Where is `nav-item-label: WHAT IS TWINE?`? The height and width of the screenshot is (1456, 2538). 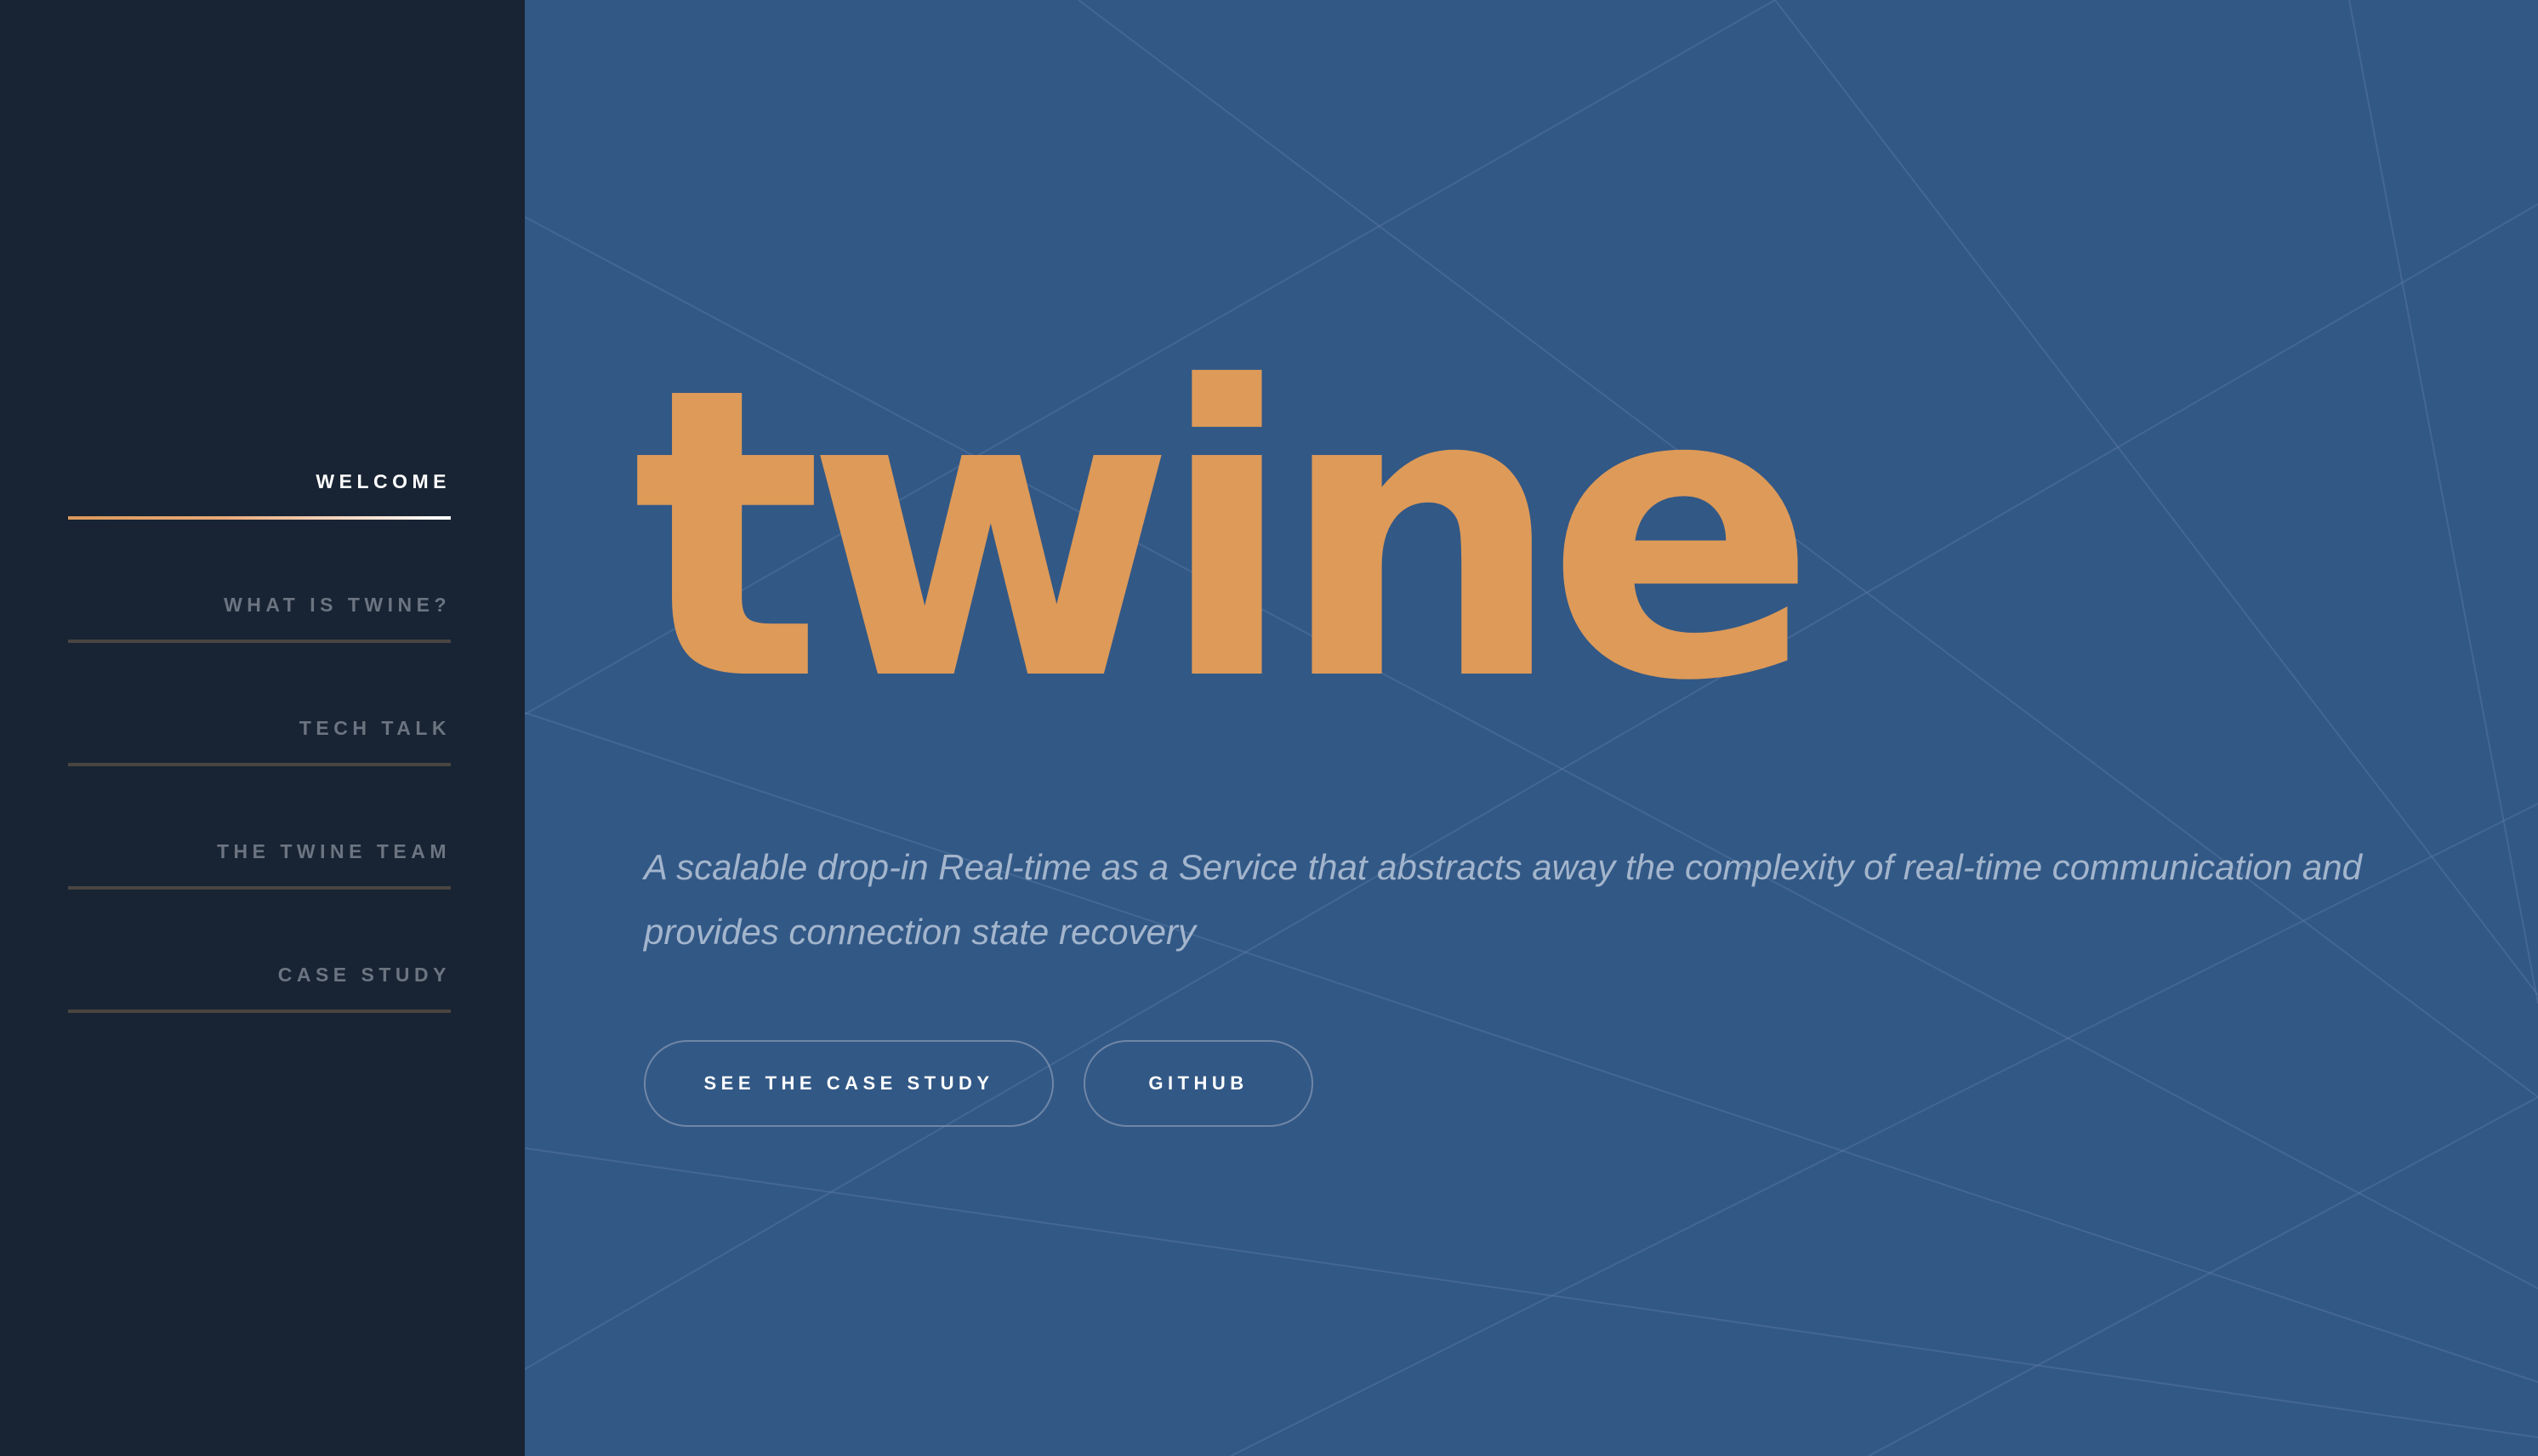 nav-item-label: WHAT IS TWINE? is located at coordinates (337, 605).